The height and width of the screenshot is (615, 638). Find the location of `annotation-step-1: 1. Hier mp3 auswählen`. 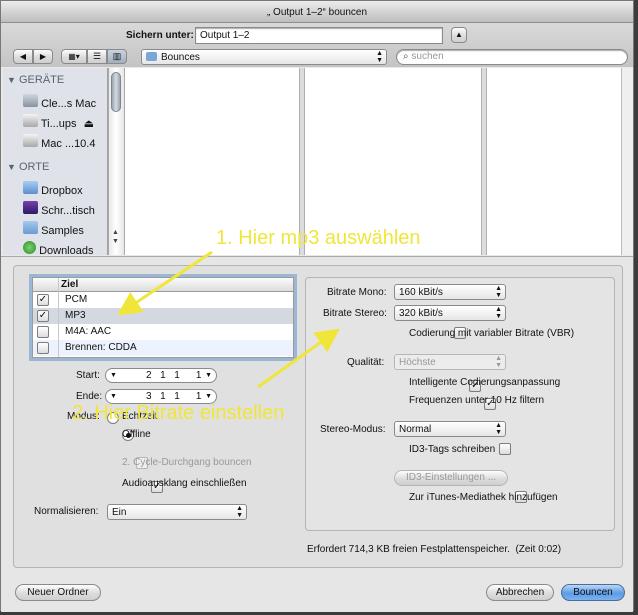

annotation-step-1: 1. Hier mp3 auswählen is located at coordinates (318, 238).